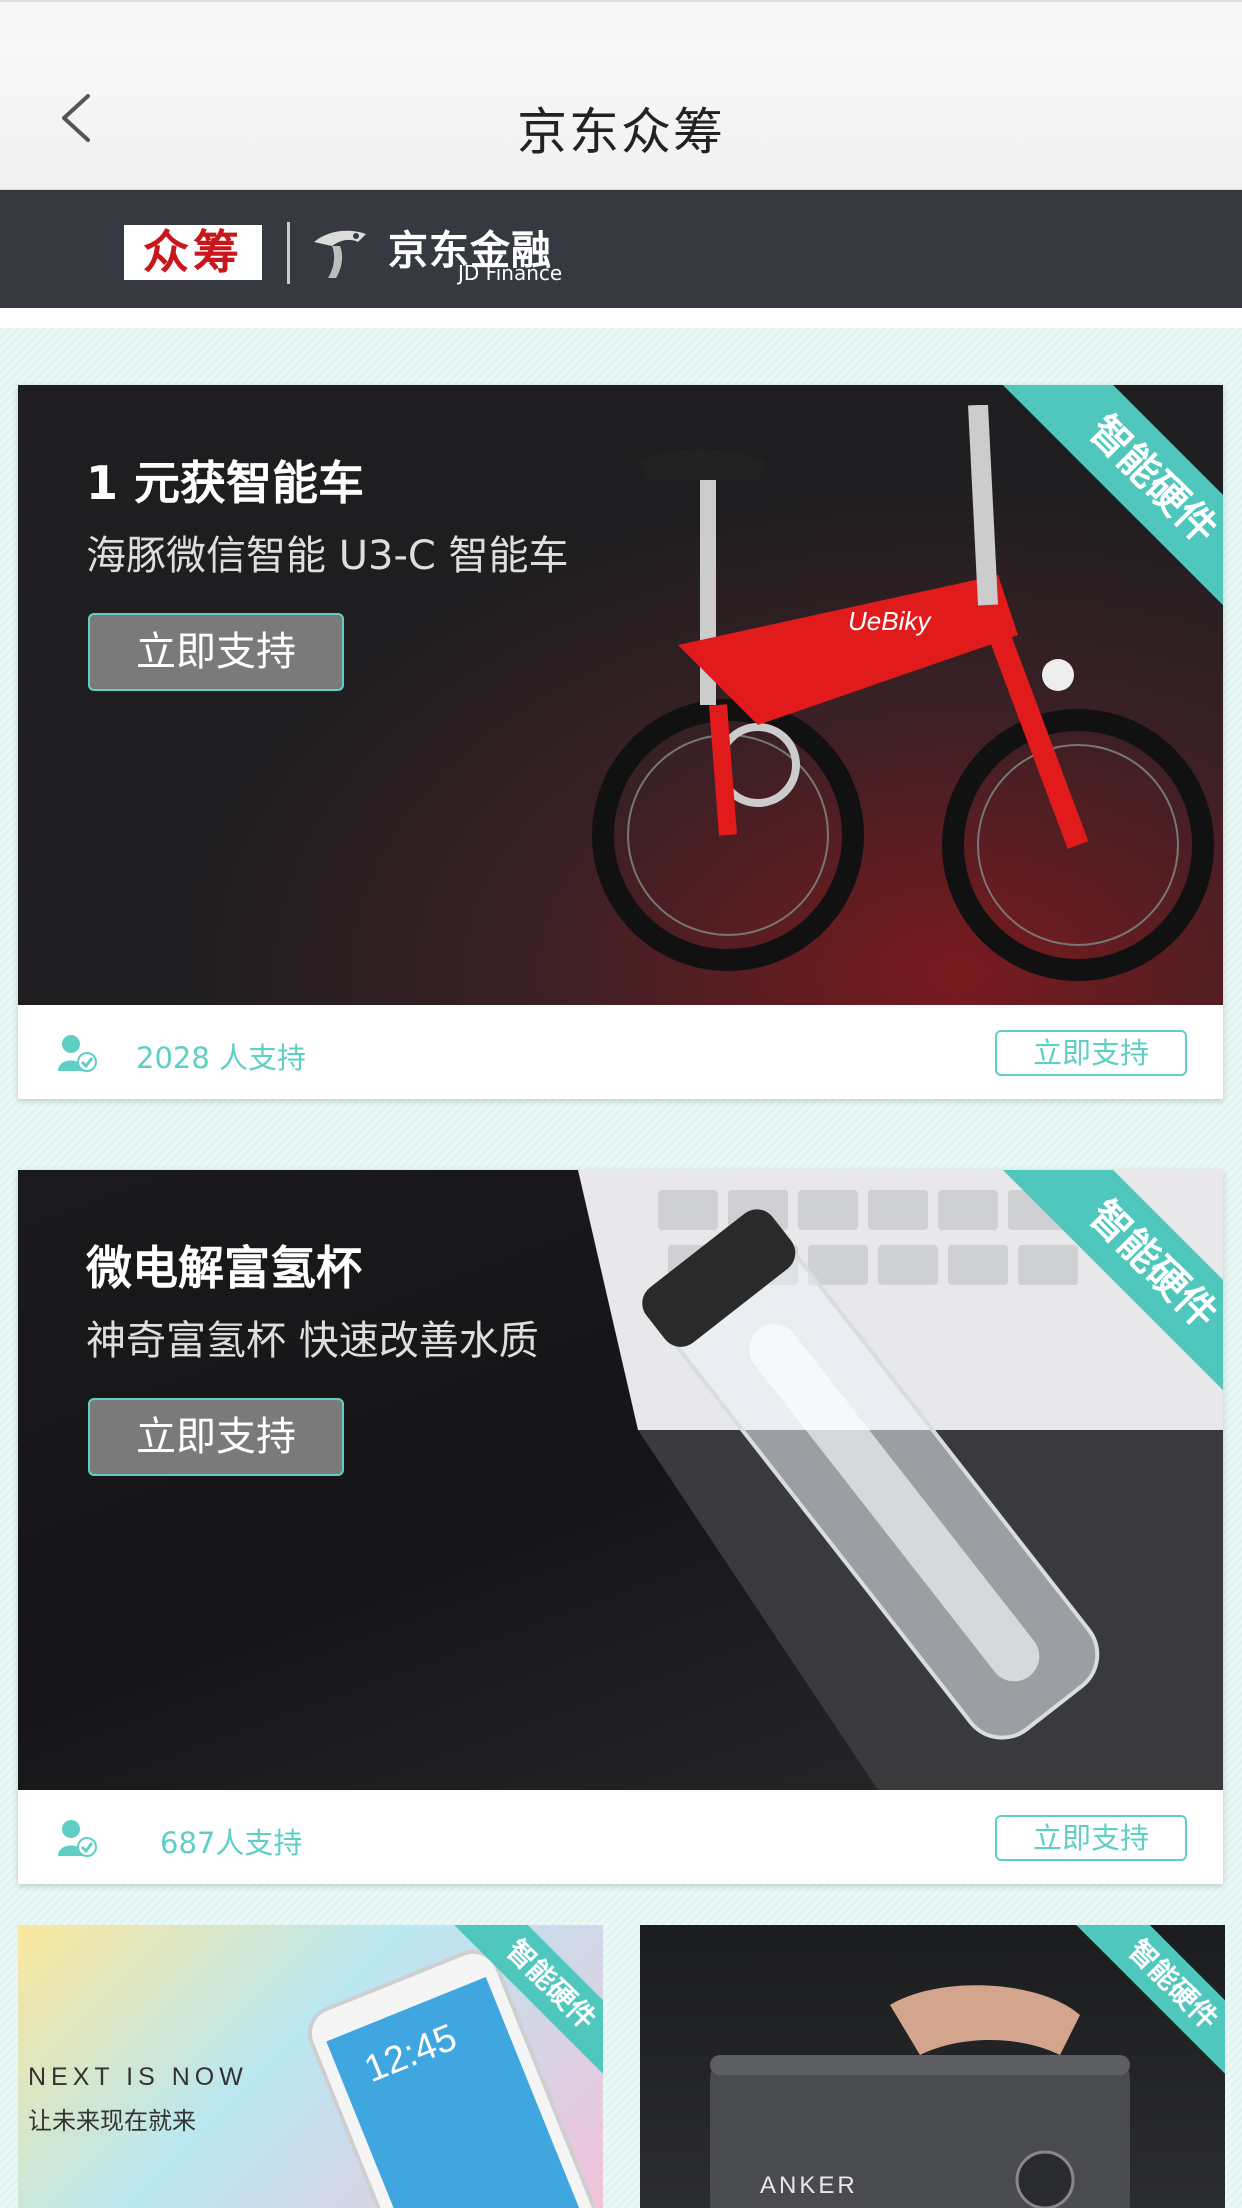 The width and height of the screenshot is (1242, 2208). I want to click on status-bar, so click(621, 20).